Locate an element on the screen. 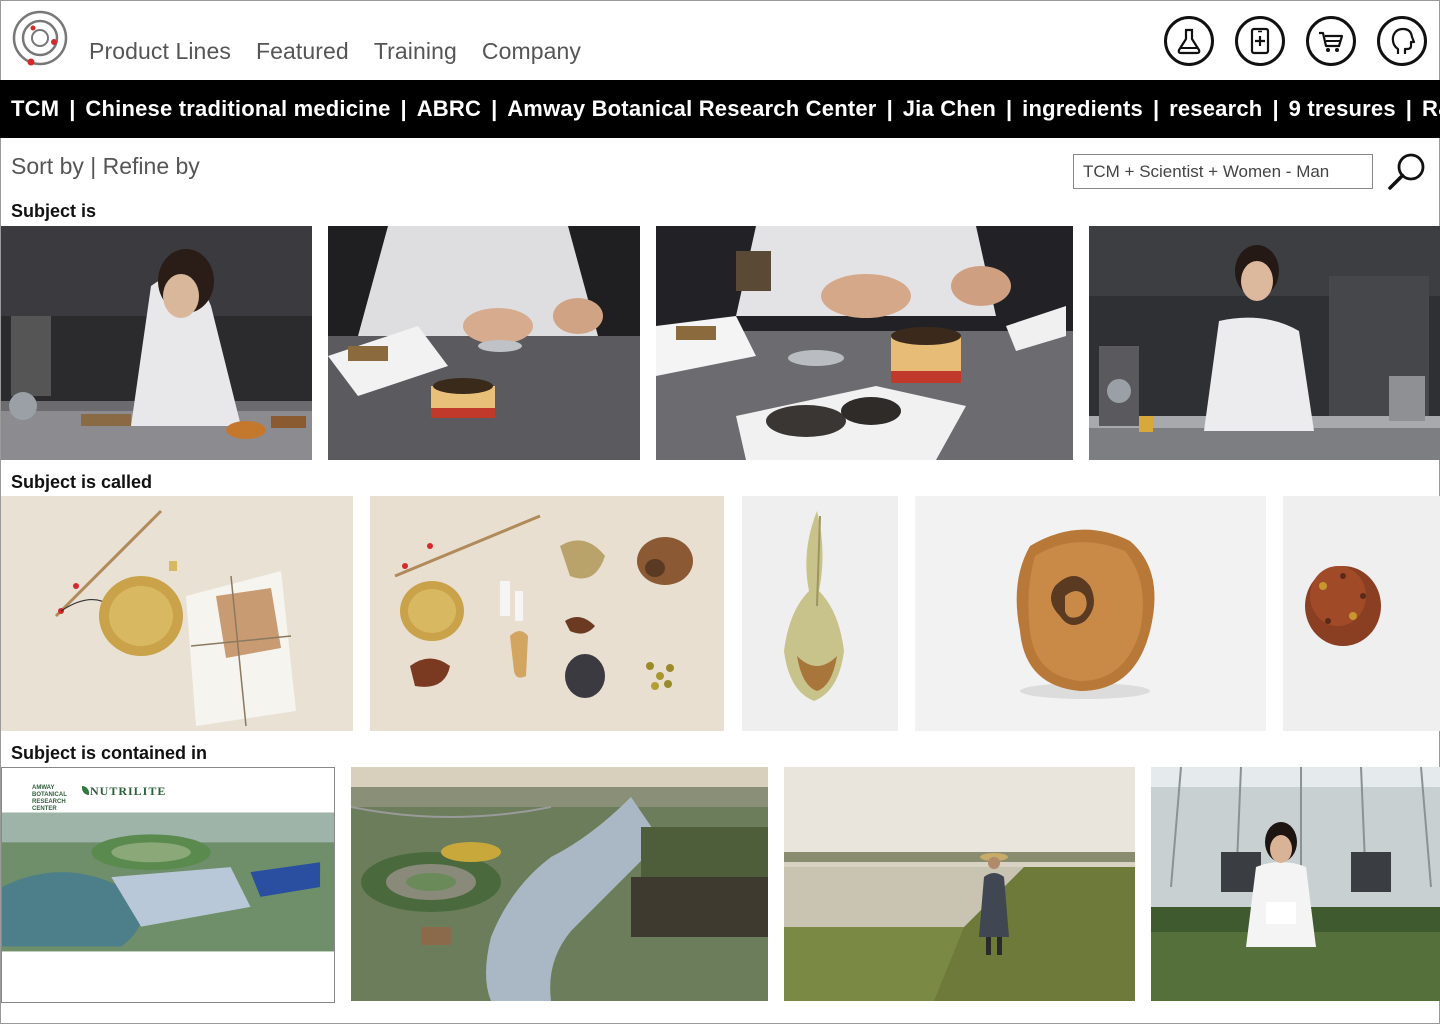 Image resolution: width=1440 pixels, height=1024 pixels. tablet-plus-icon is located at coordinates (1260, 41).